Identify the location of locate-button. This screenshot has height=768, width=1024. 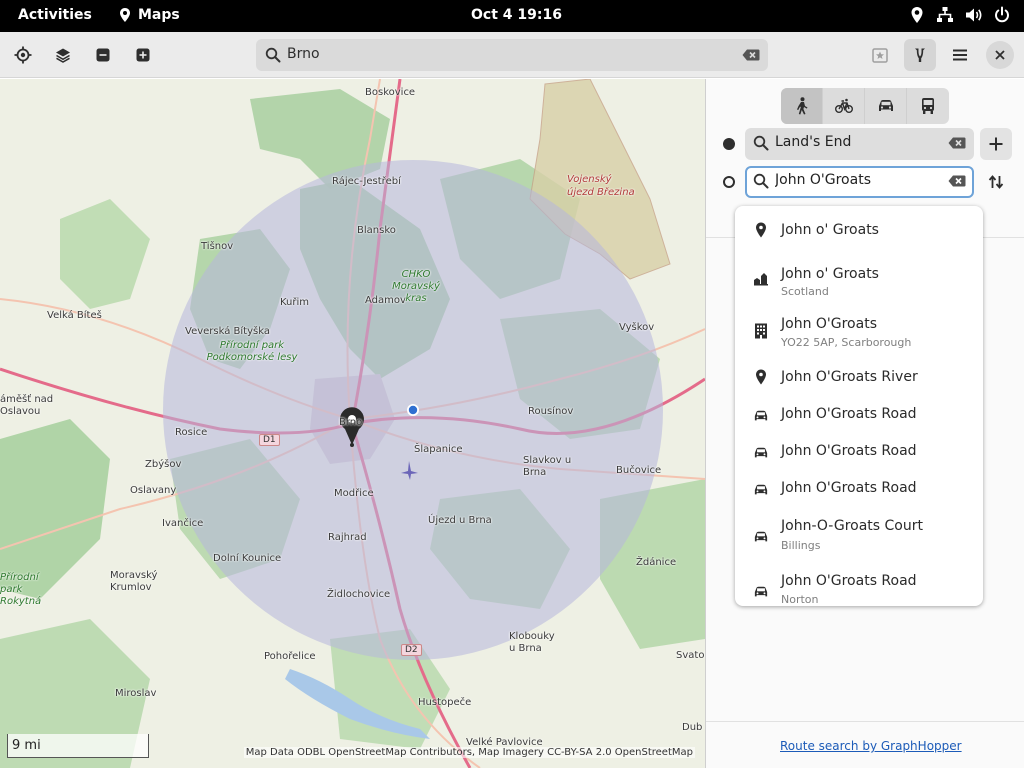
(23, 55).